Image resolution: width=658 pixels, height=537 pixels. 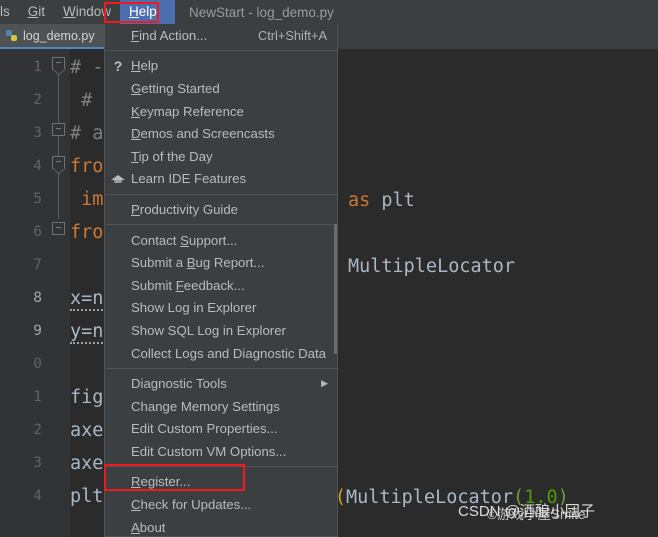 What do you see at coordinates (42, 11) in the screenshot?
I see `menubar-item-git-rest: it` at bounding box center [42, 11].